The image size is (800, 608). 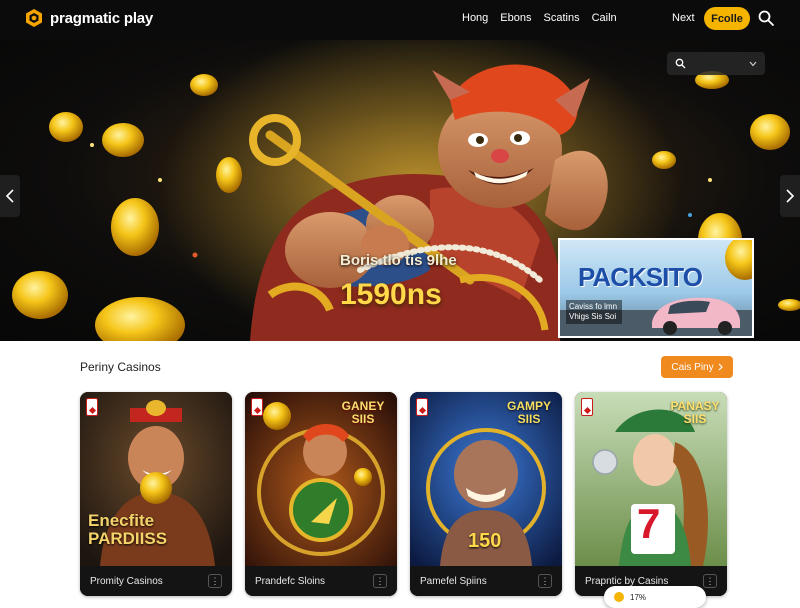 What do you see at coordinates (649, 523) in the screenshot?
I see `card-art-number: 7` at bounding box center [649, 523].